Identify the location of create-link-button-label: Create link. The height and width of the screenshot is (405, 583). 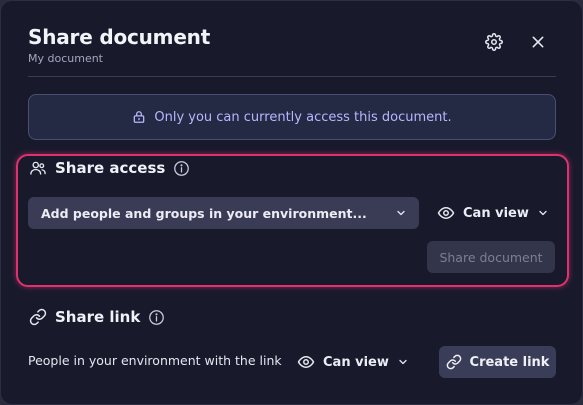
(509, 362).